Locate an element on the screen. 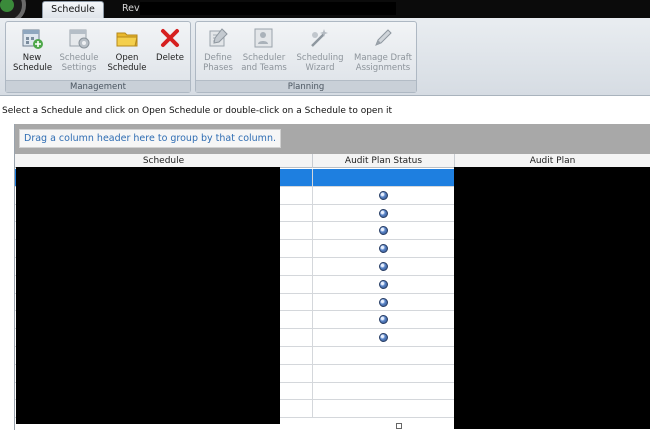 The image size is (650, 440). scheduler-teams-icon is located at coordinates (263, 38).